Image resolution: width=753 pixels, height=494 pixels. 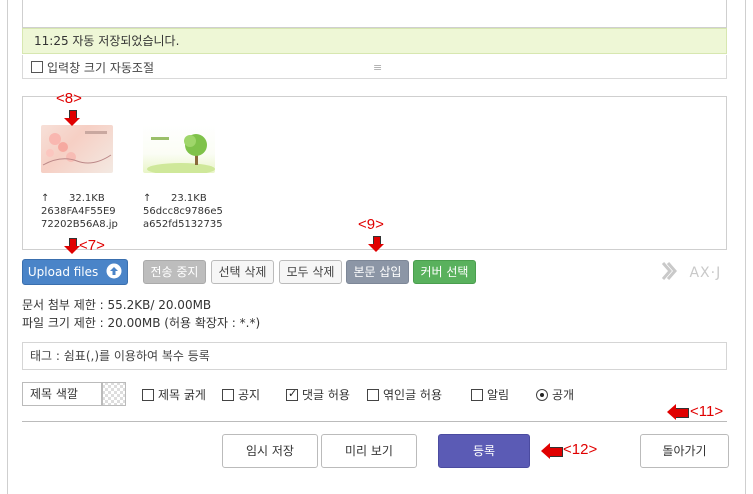 What do you see at coordinates (552, 451) in the screenshot?
I see `annotation-arrow-12-icon` at bounding box center [552, 451].